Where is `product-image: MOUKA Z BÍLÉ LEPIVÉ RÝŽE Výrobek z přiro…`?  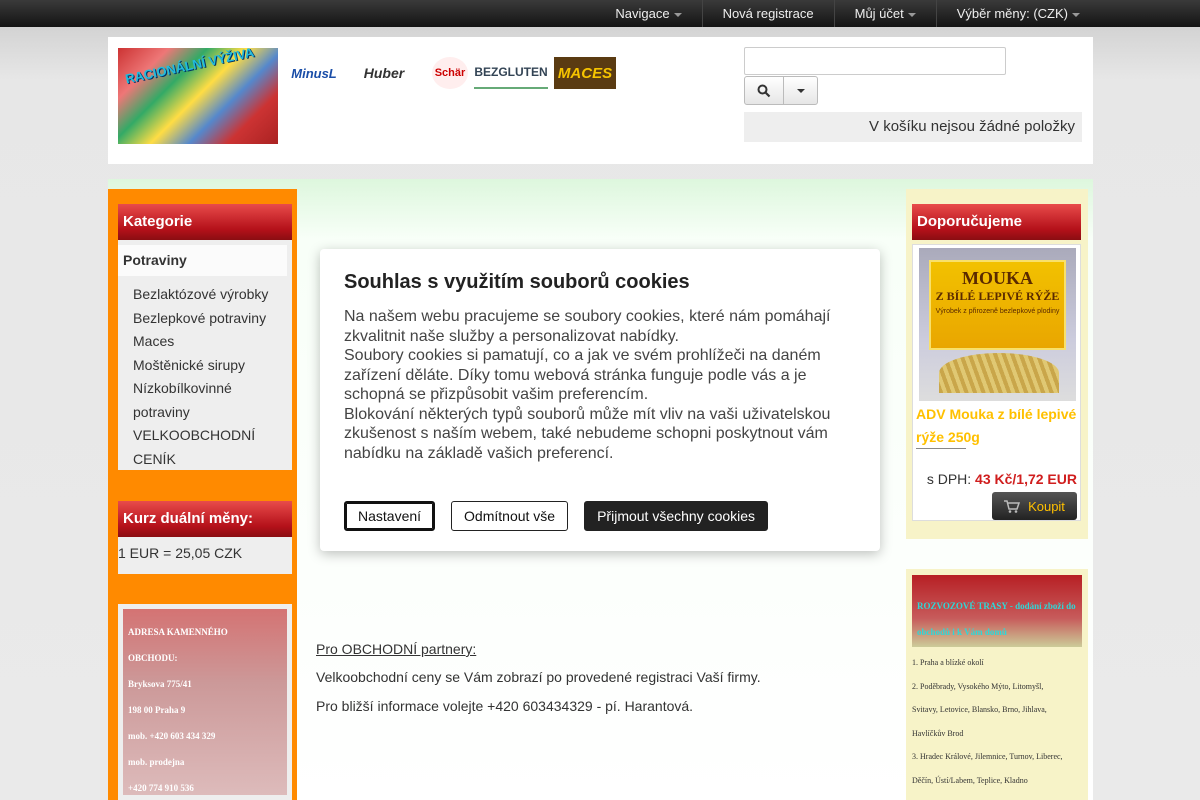 product-image: MOUKA Z BÍLÉ LEPIVÉ RÝŽE Výrobek z přiro… is located at coordinates (997, 324).